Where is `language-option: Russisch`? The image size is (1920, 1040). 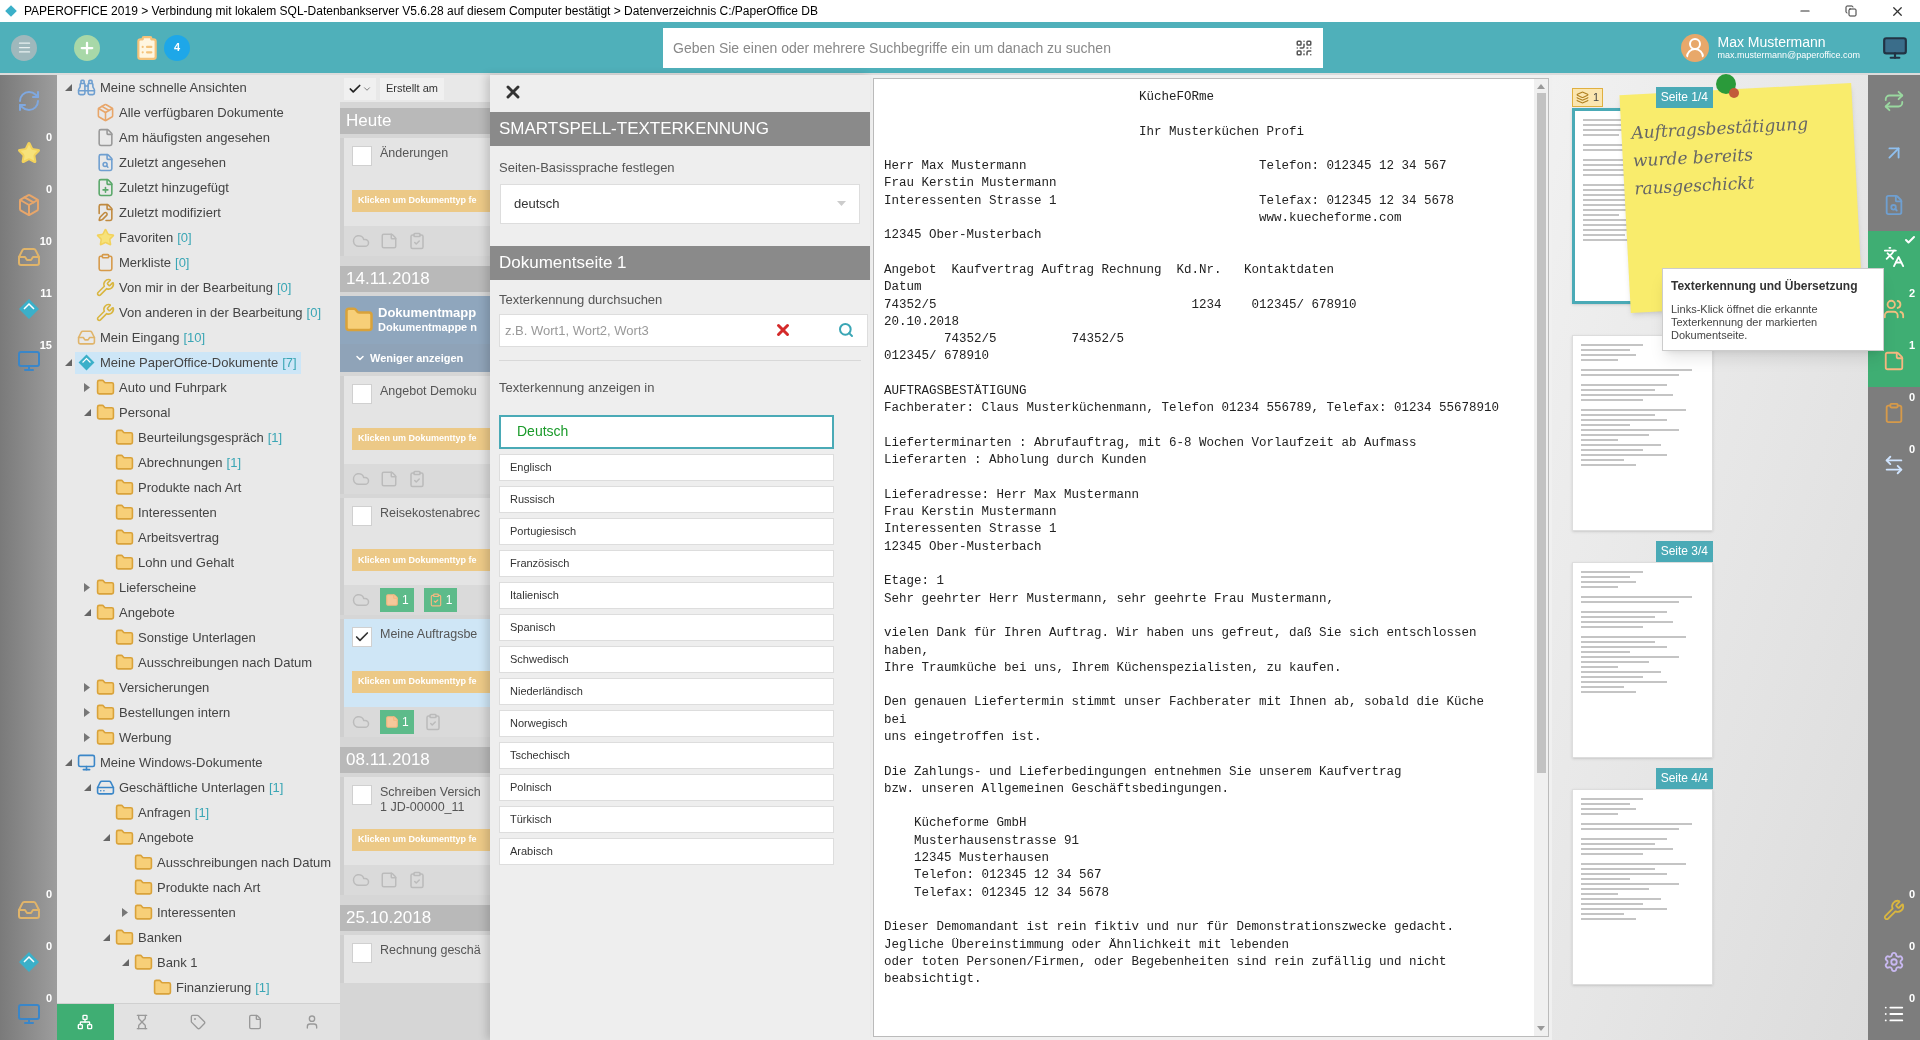 language-option: Russisch is located at coordinates (666, 499).